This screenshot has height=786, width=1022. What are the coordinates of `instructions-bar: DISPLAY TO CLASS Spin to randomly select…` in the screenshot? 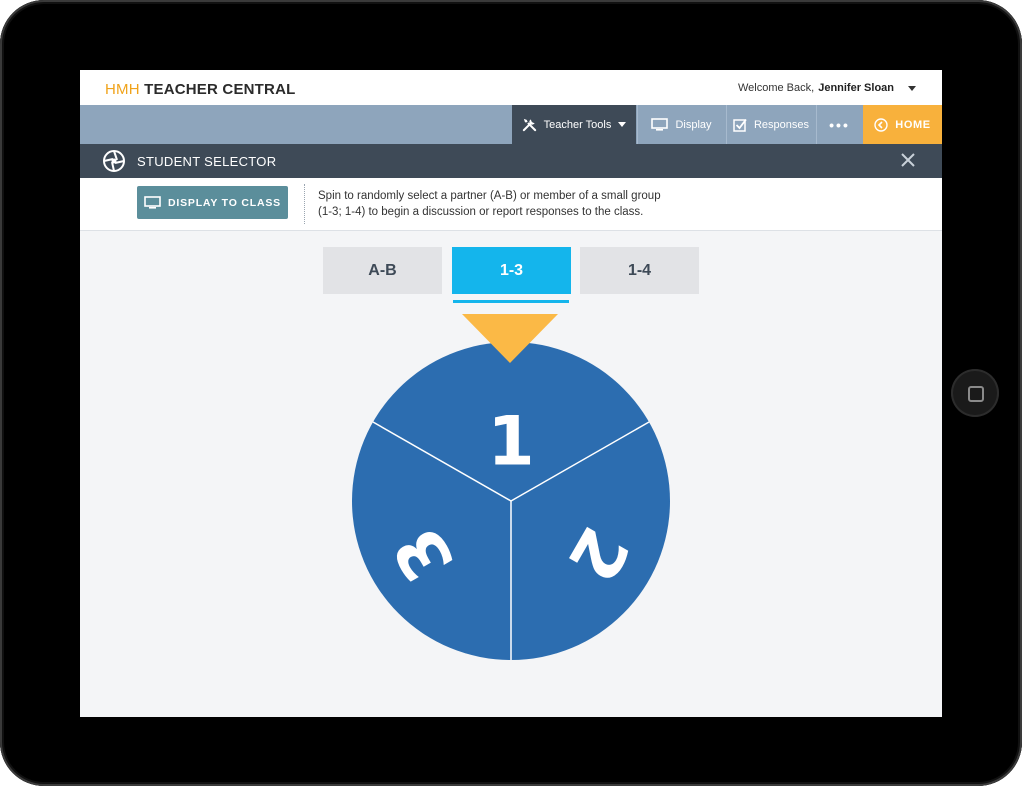 It's located at (511, 204).